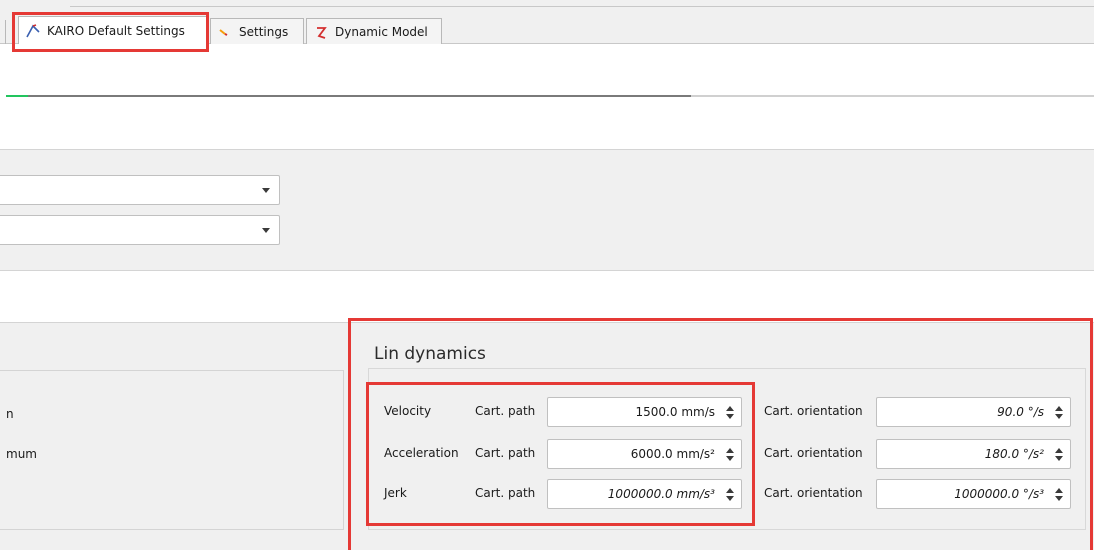 The height and width of the screenshot is (550, 1094). What do you see at coordinates (3, 32) in the screenshot?
I see `tab-scroll-stub` at bounding box center [3, 32].